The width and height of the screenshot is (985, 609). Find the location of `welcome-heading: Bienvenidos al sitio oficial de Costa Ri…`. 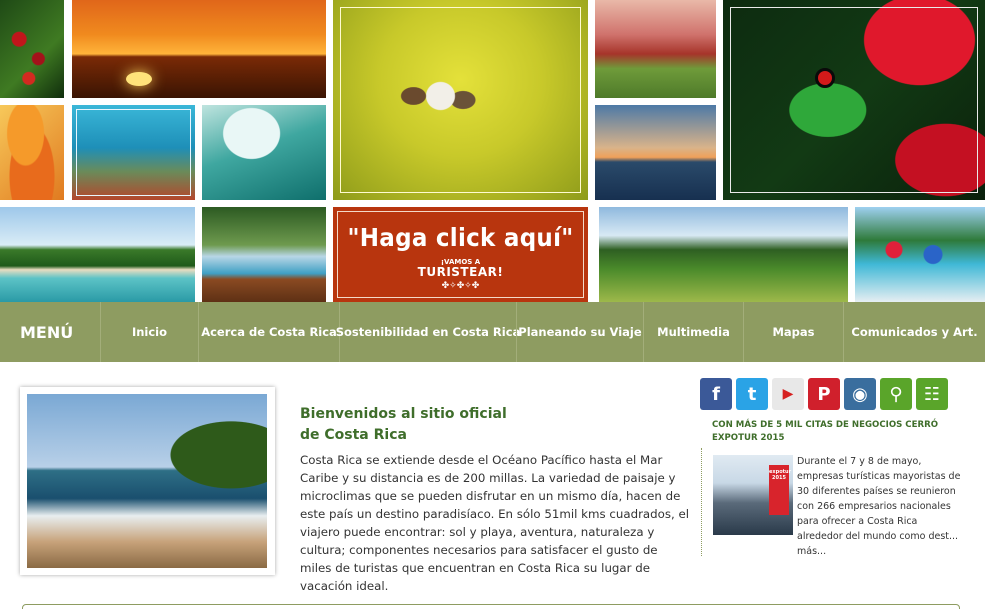

welcome-heading: Bienvenidos al sitio oficial de Costa Ri… is located at coordinates (403, 425).